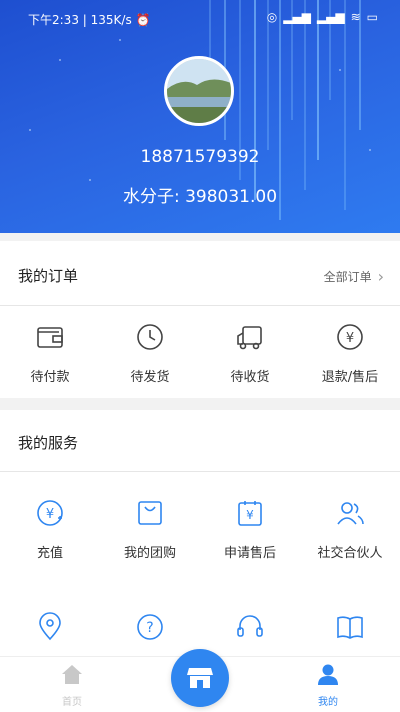 The width and height of the screenshot is (400, 712). I want to click on help-icon: ?, so click(150, 627).